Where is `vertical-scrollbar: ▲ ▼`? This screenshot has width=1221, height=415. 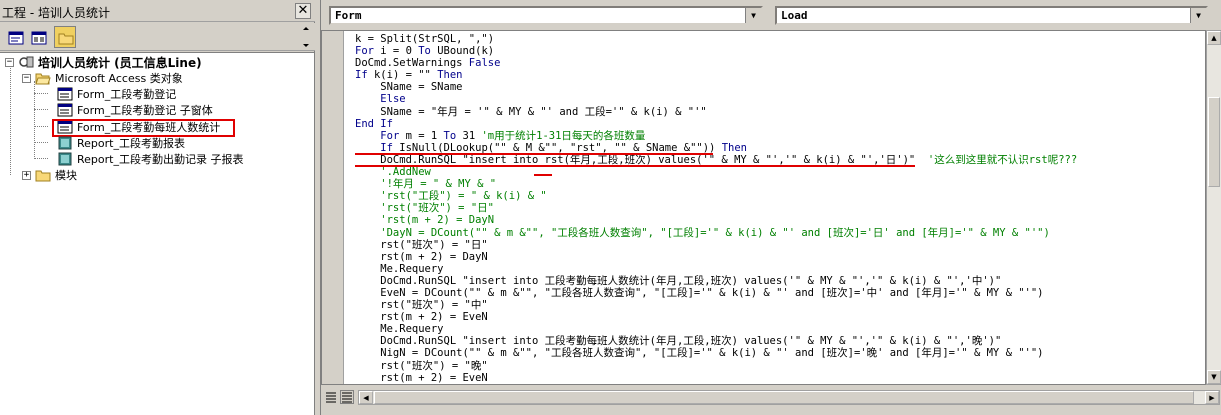
vertical-scrollbar: ▲ ▼ is located at coordinates (1213, 207).